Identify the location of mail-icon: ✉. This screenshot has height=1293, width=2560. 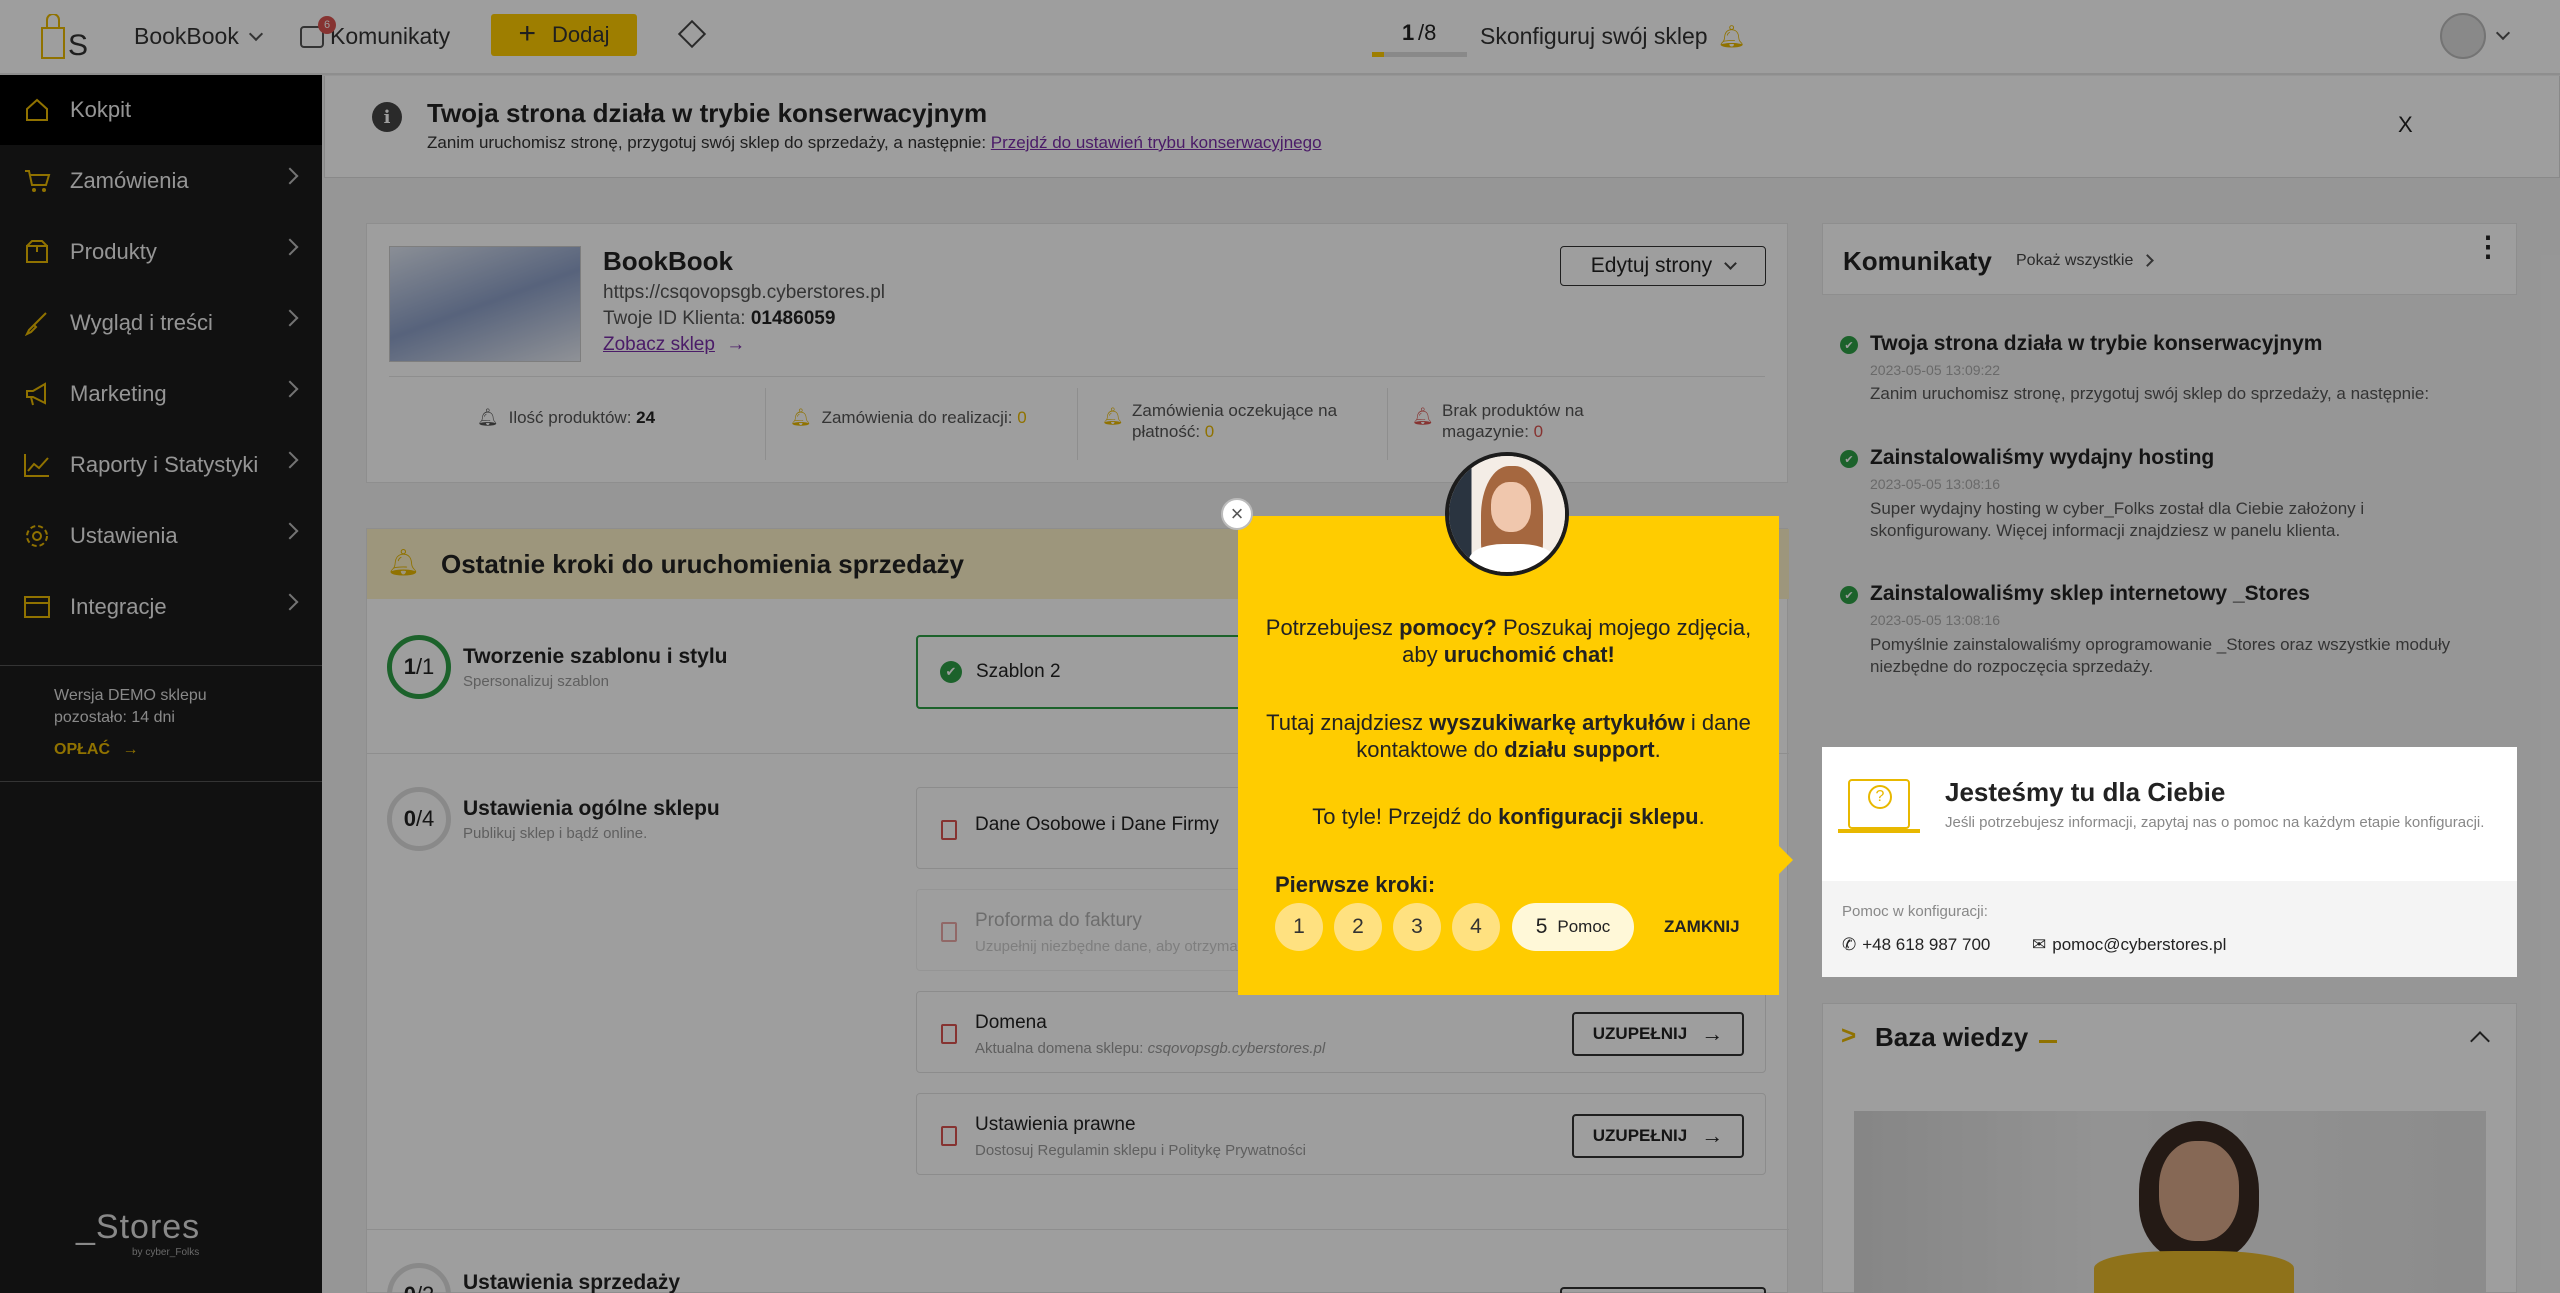
(2039, 944).